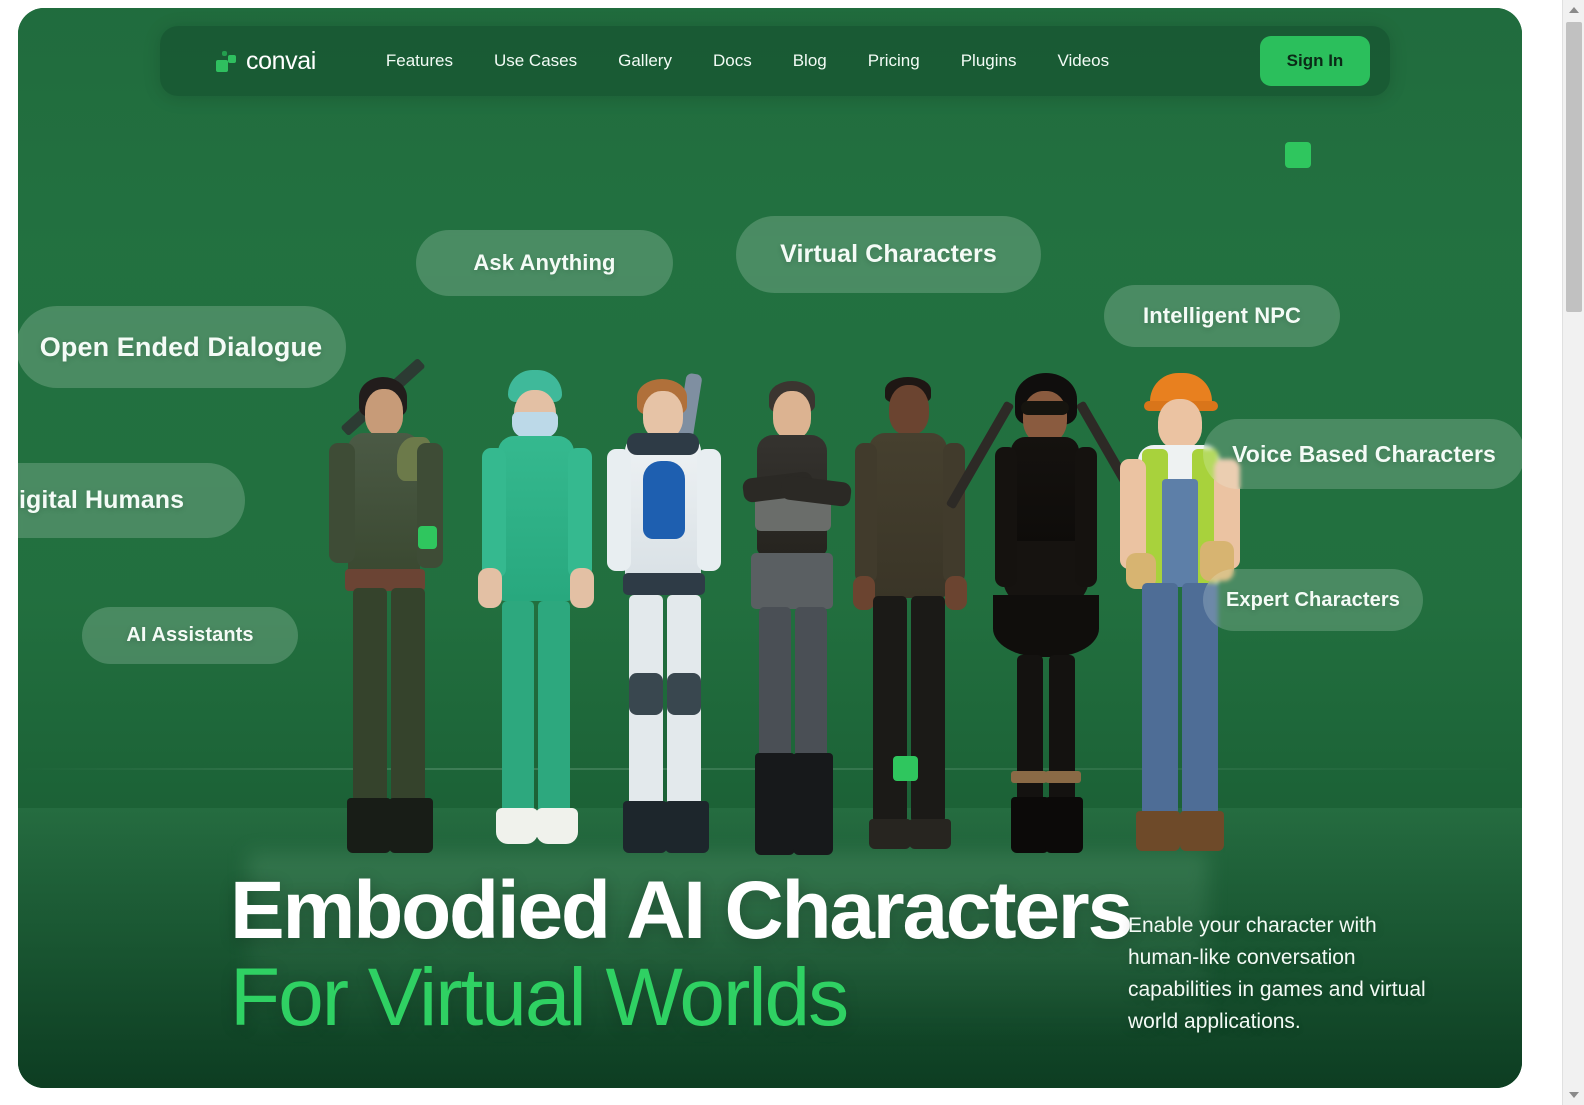 This screenshot has width=1584, height=1105. Describe the element at coordinates (1313, 600) in the screenshot. I see `pill-expert-characters: Expert Characters` at that location.